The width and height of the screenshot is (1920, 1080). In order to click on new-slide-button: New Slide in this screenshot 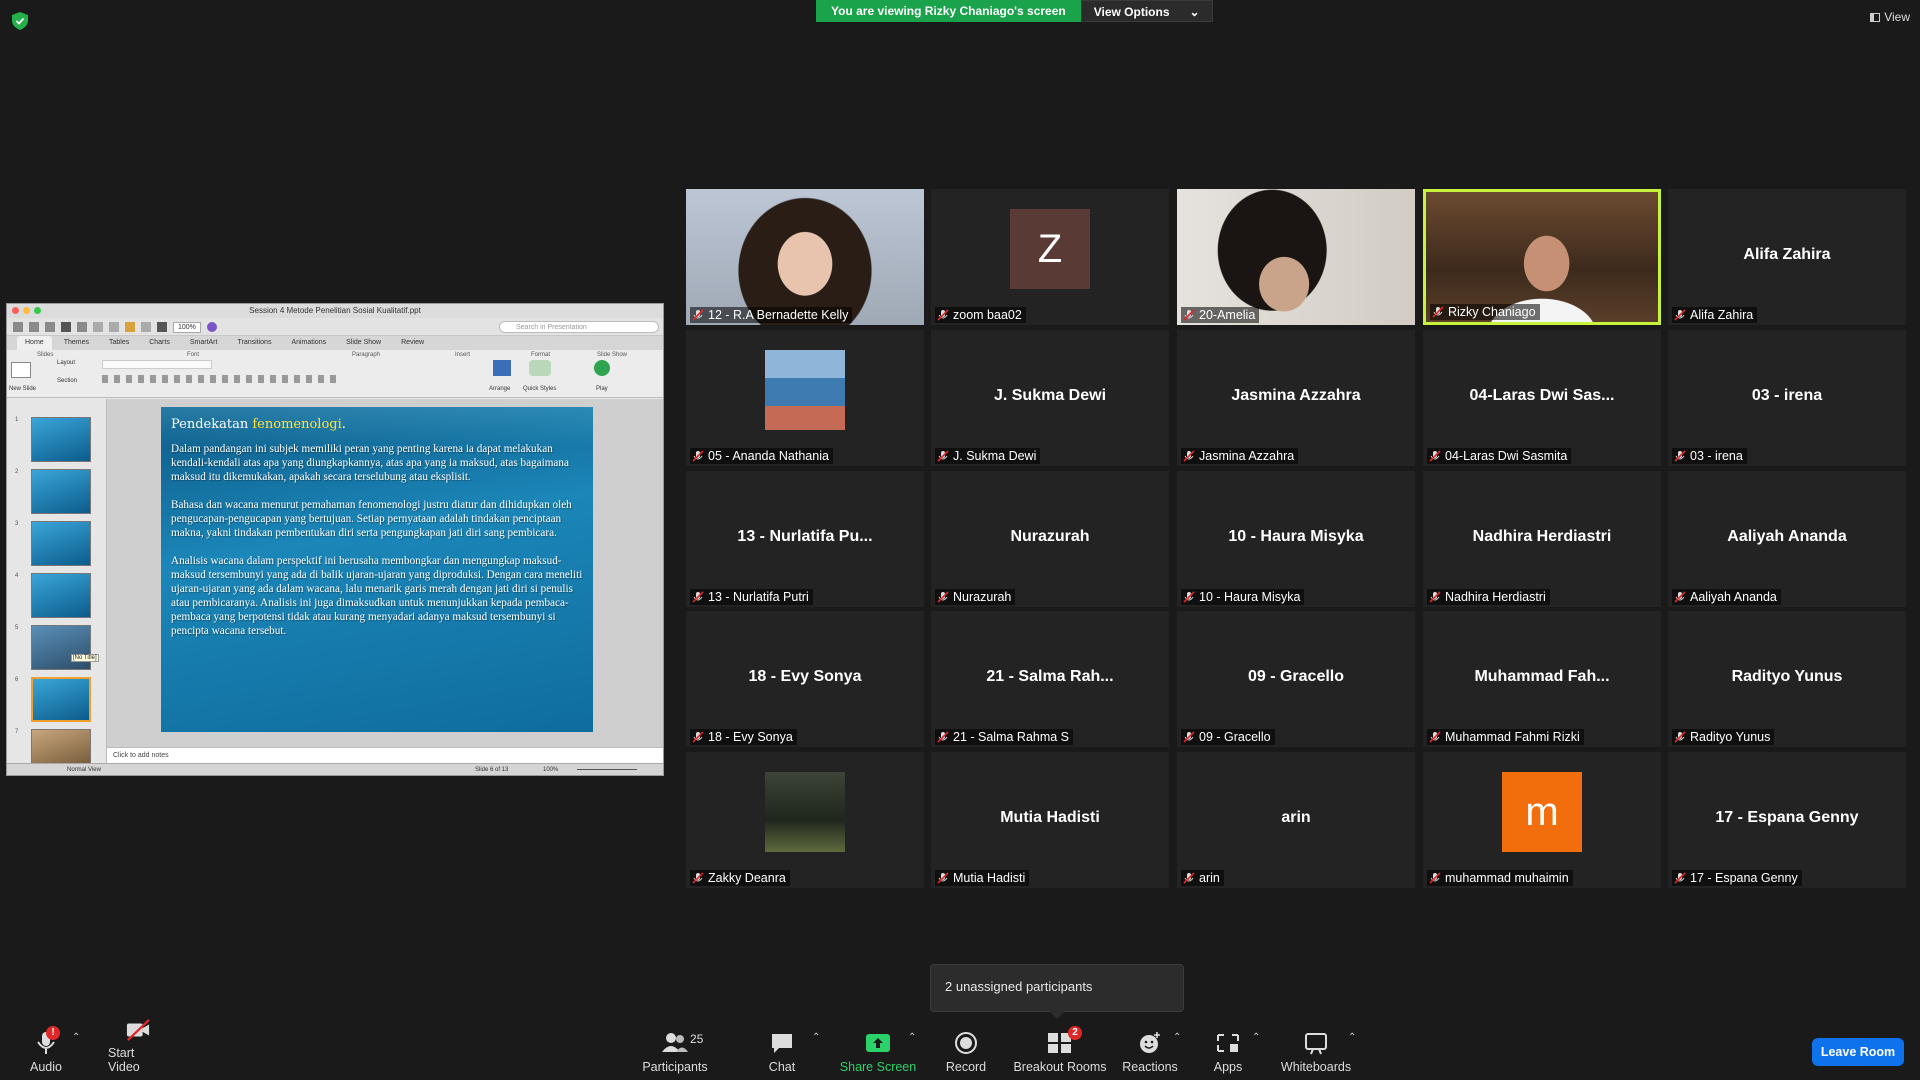, I will do `click(22, 389)`.